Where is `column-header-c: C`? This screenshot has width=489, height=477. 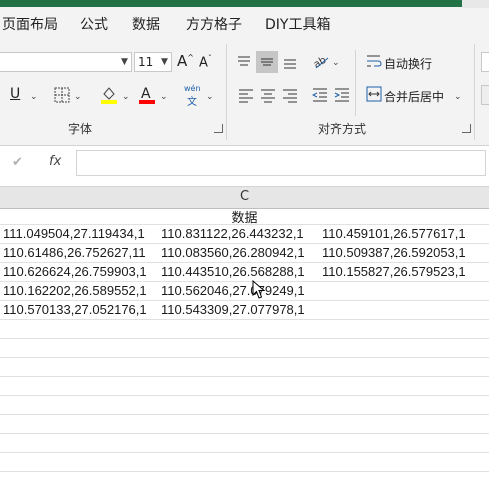
column-header-c: C is located at coordinates (244, 196).